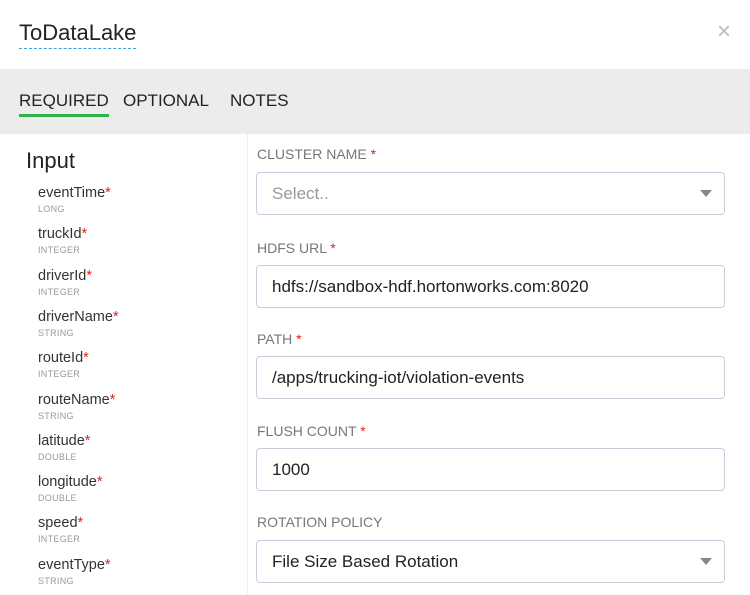 This screenshot has width=750, height=595. I want to click on field-name: routeId*, so click(63, 358).